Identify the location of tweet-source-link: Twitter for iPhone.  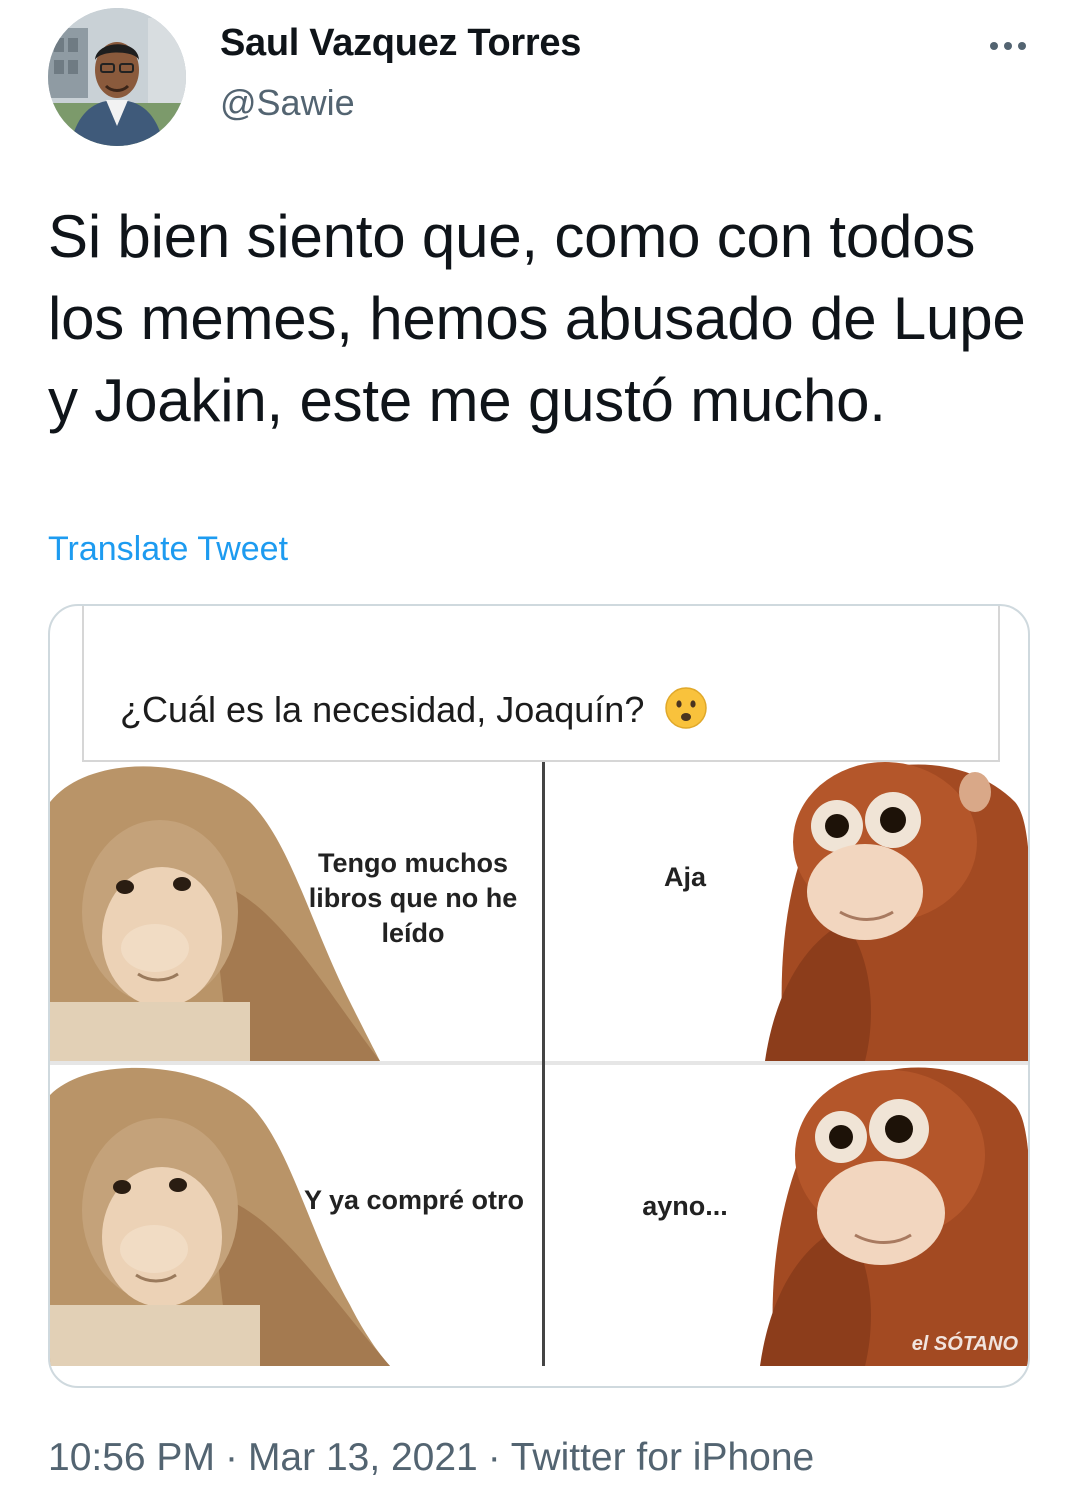
(662, 1457).